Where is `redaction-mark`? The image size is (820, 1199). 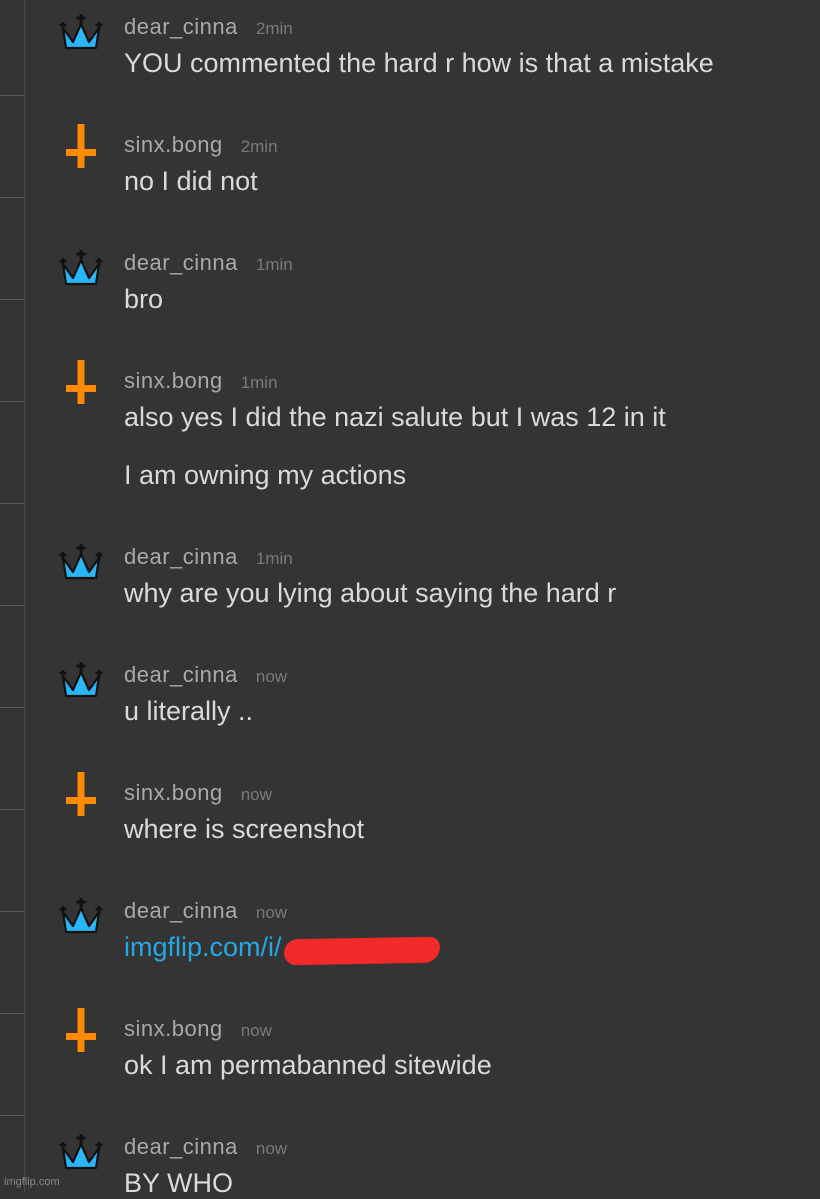 redaction-mark is located at coordinates (362, 951).